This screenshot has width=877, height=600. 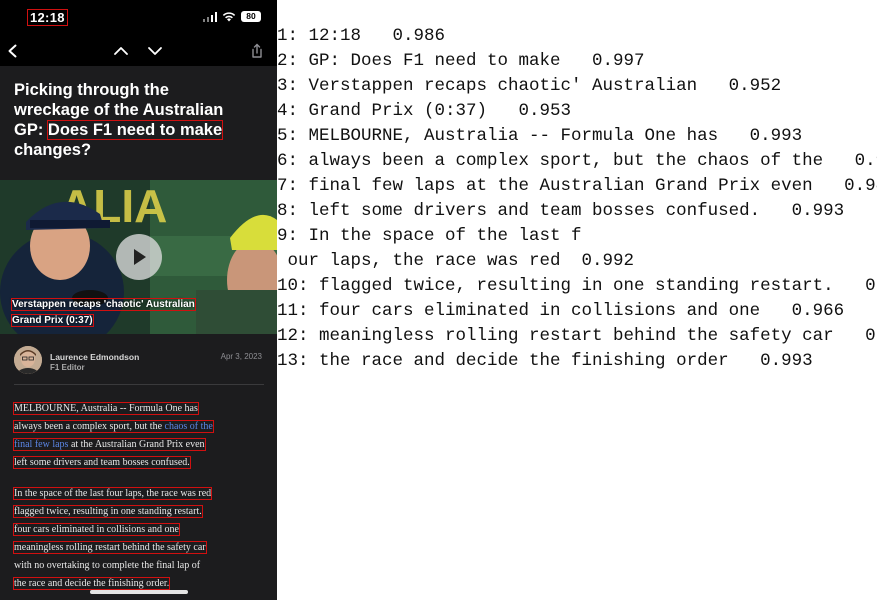 What do you see at coordinates (103, 304) in the screenshot?
I see `video-caption-line: Verstappen recaps 'chaotic' Australian` at bounding box center [103, 304].